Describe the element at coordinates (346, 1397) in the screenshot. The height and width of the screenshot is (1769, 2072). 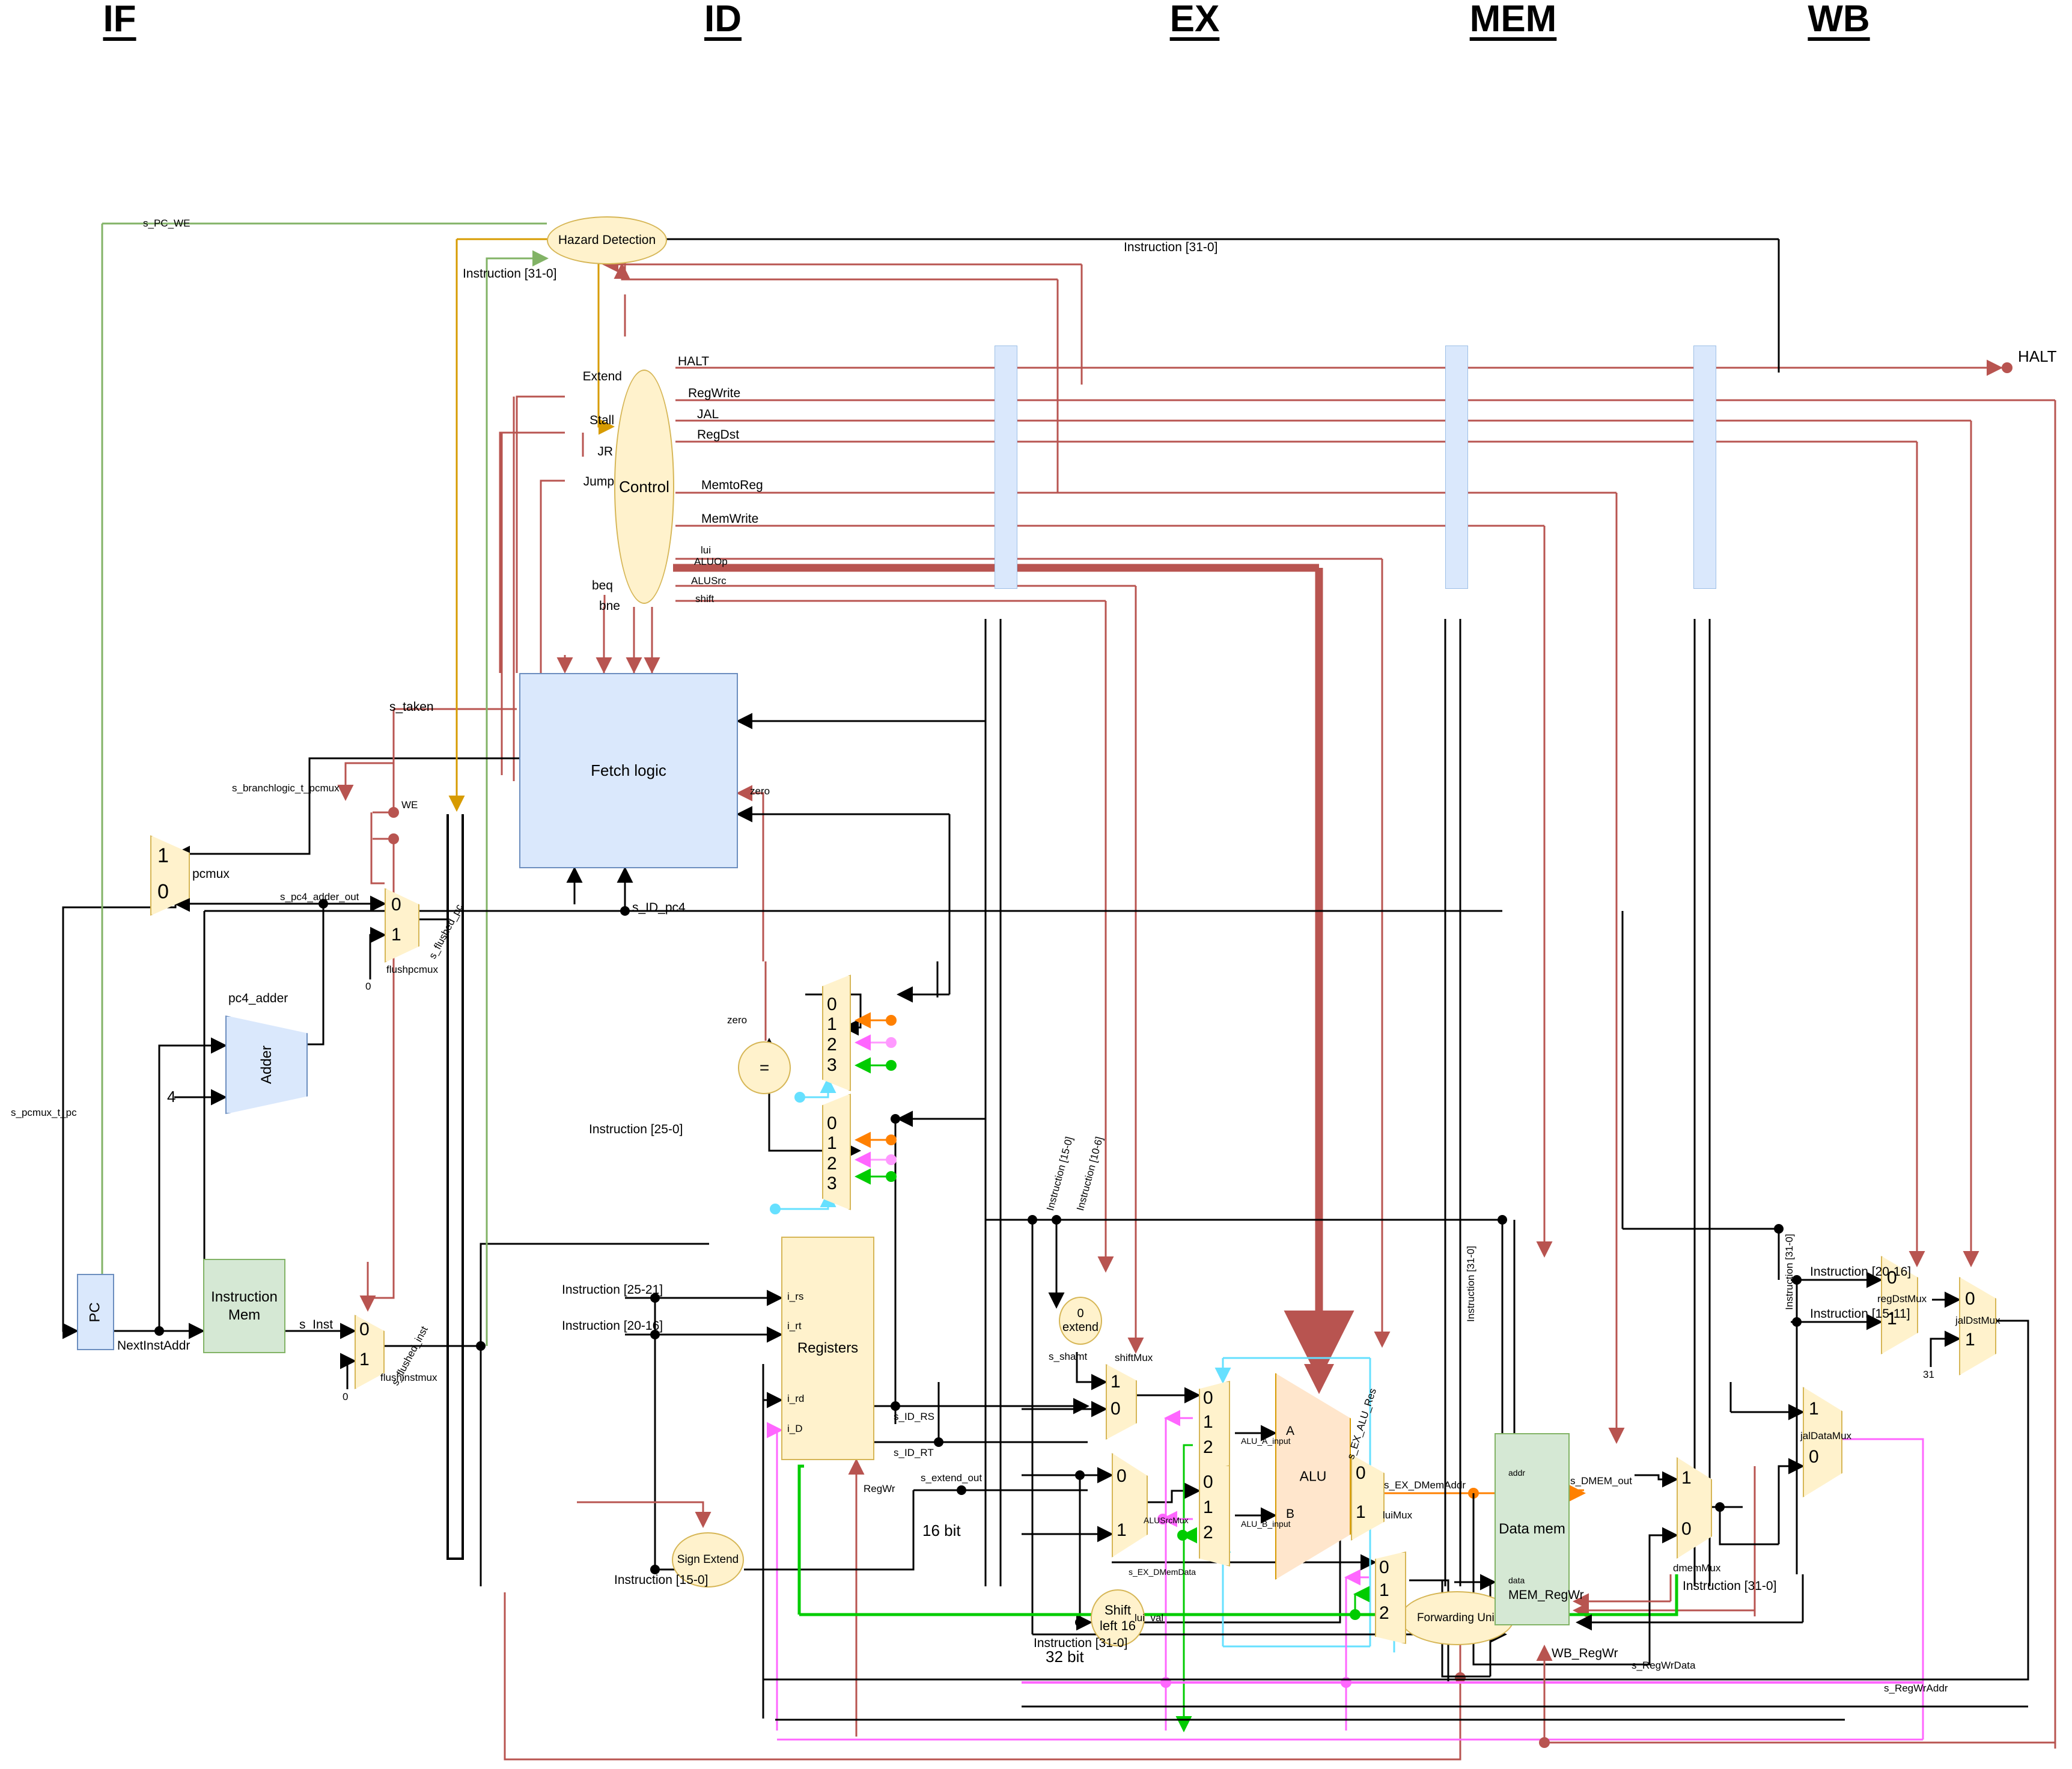
I see `flushinstmux-const-0: 0` at that location.